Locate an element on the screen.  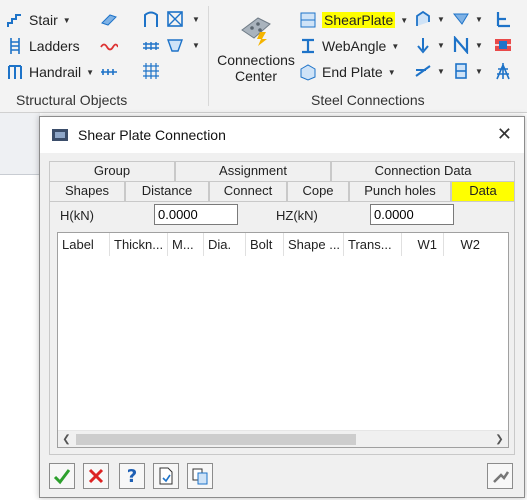
background-strip is located at coordinates (20, 144).